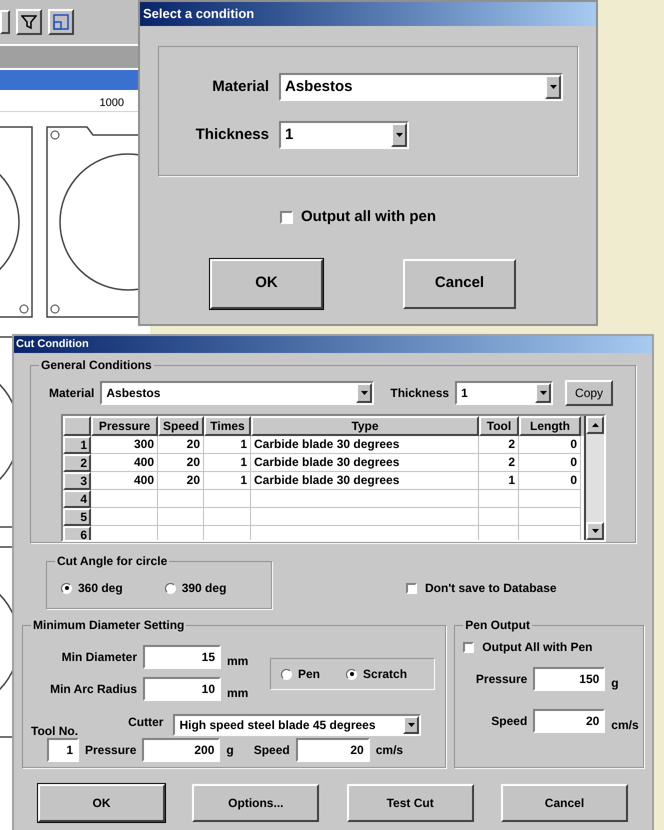  I want to click on field-label: Cutter, so click(146, 722).